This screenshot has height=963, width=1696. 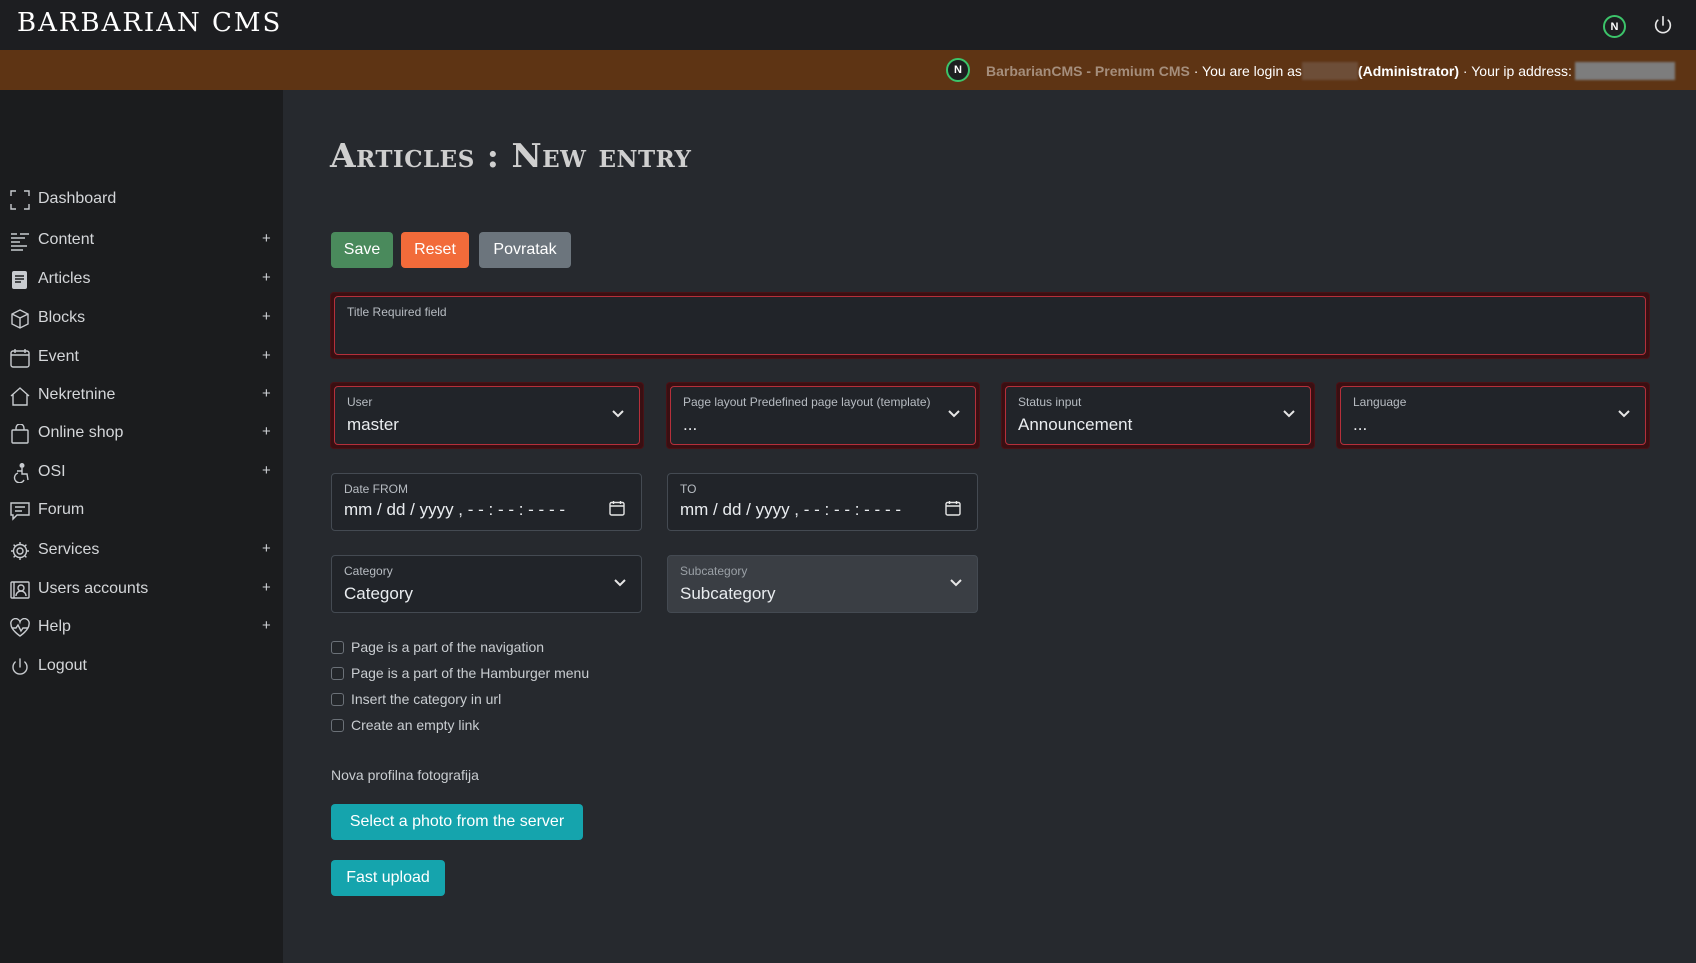 What do you see at coordinates (141, 628) in the screenshot?
I see `sidebar-item-help: Help +` at bounding box center [141, 628].